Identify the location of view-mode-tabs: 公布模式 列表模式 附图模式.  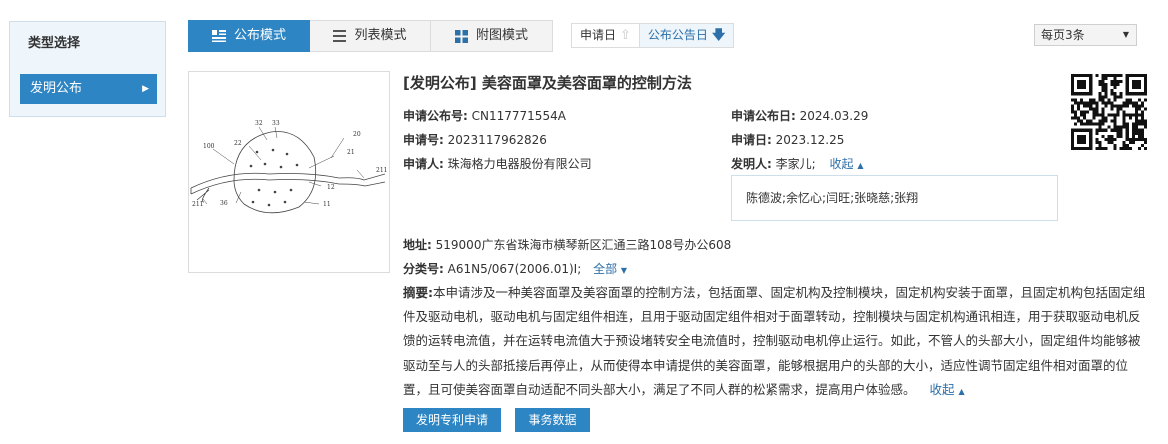
(370, 36).